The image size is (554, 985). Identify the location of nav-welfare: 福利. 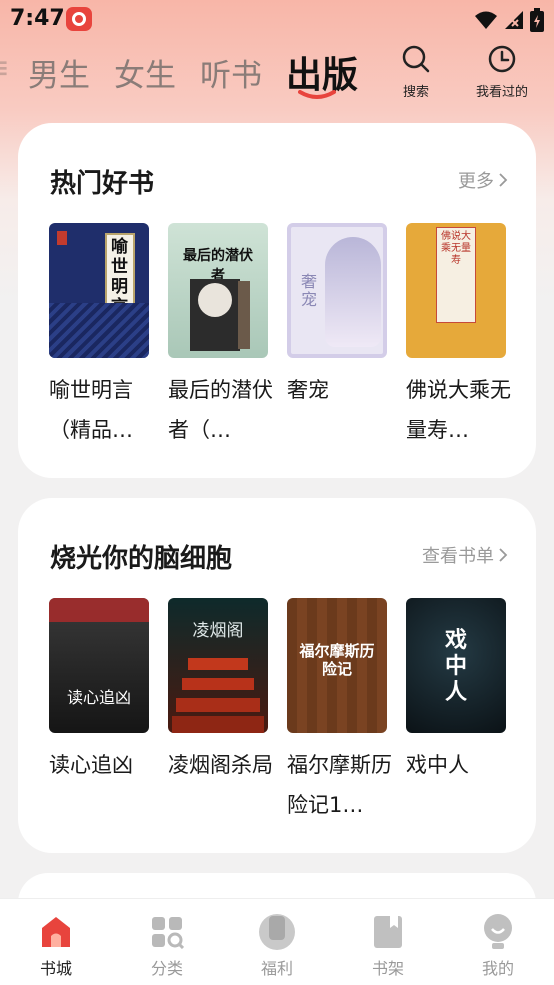
(277, 946).